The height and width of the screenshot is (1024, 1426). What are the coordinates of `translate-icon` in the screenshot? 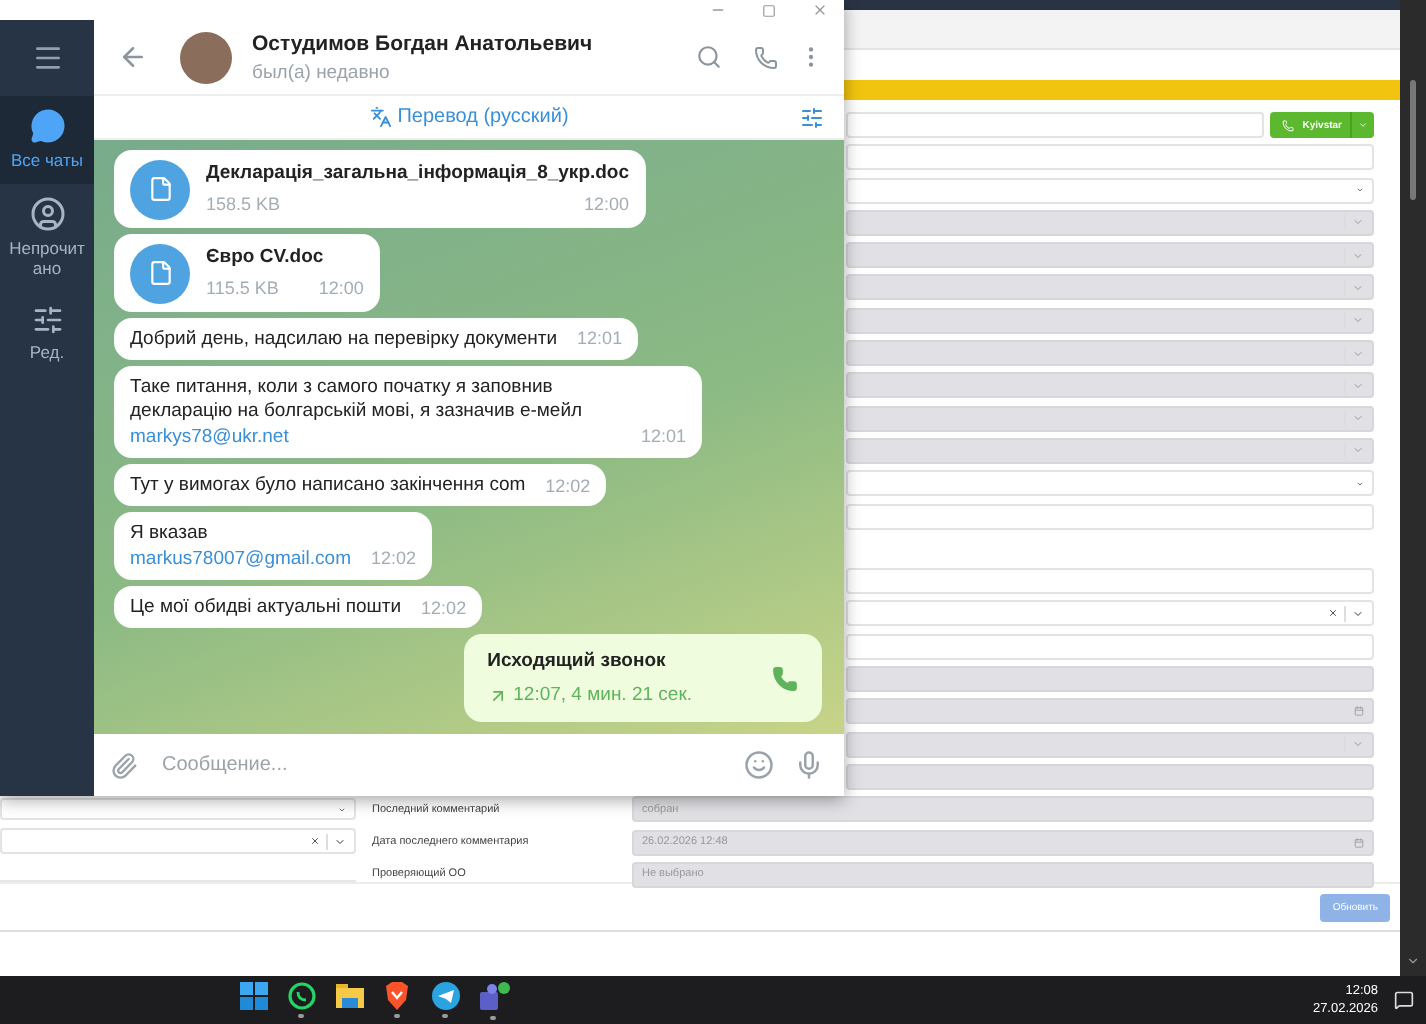 It's located at (380, 117).